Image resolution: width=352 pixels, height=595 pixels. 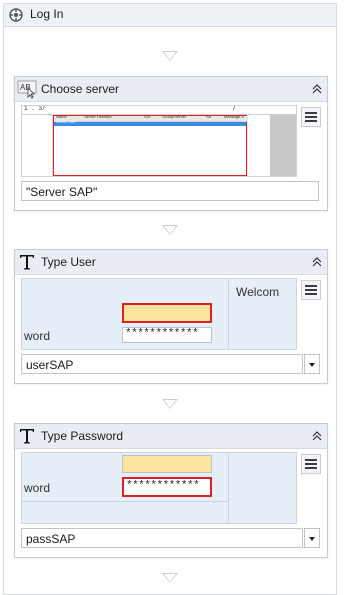 What do you see at coordinates (174, 116) in the screenshot?
I see `column-header: Group/Server` at bounding box center [174, 116].